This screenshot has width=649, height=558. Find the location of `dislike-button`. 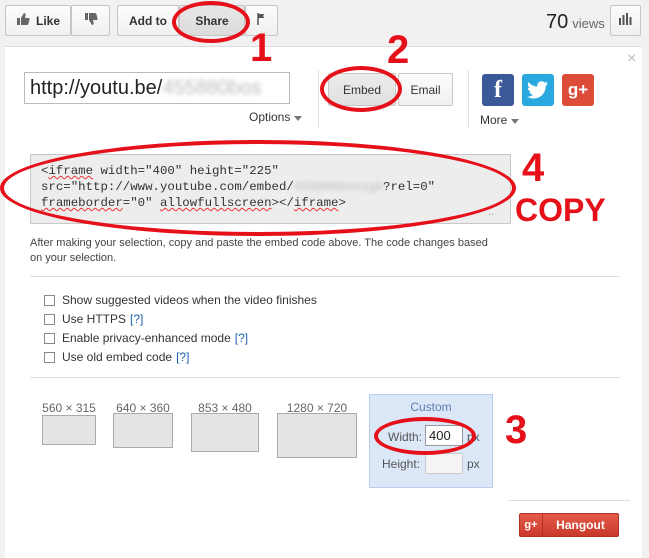

dislike-button is located at coordinates (90, 20).